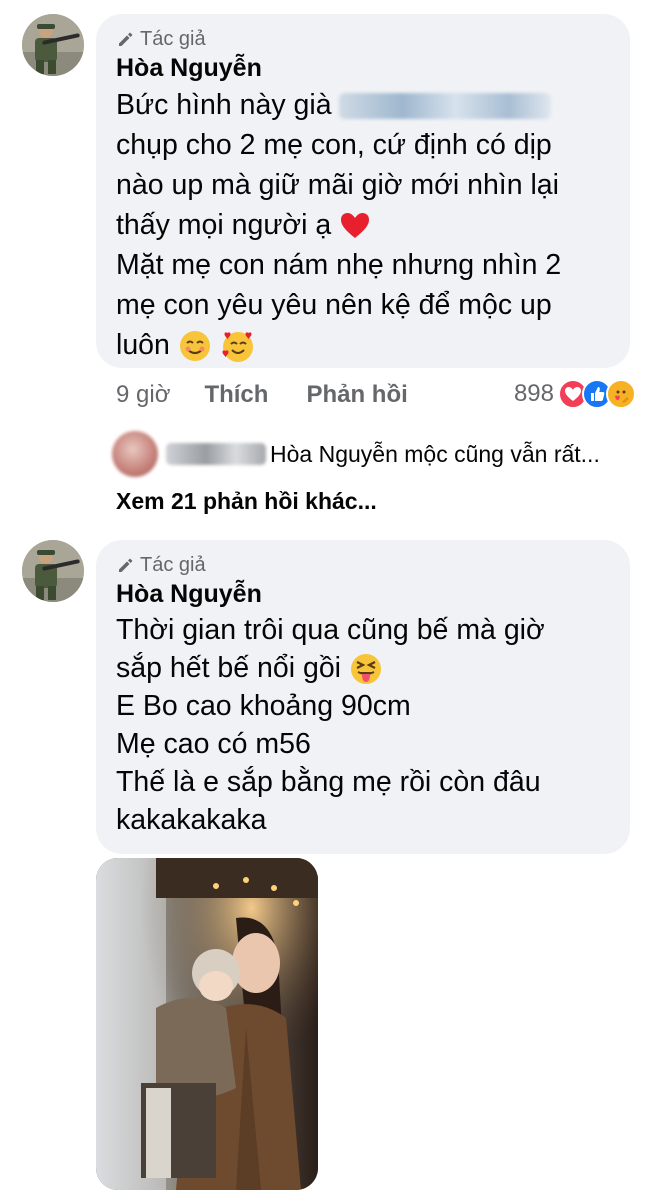 This screenshot has width=650, height=1190. I want to click on reaction-summary: 898, so click(575, 394).